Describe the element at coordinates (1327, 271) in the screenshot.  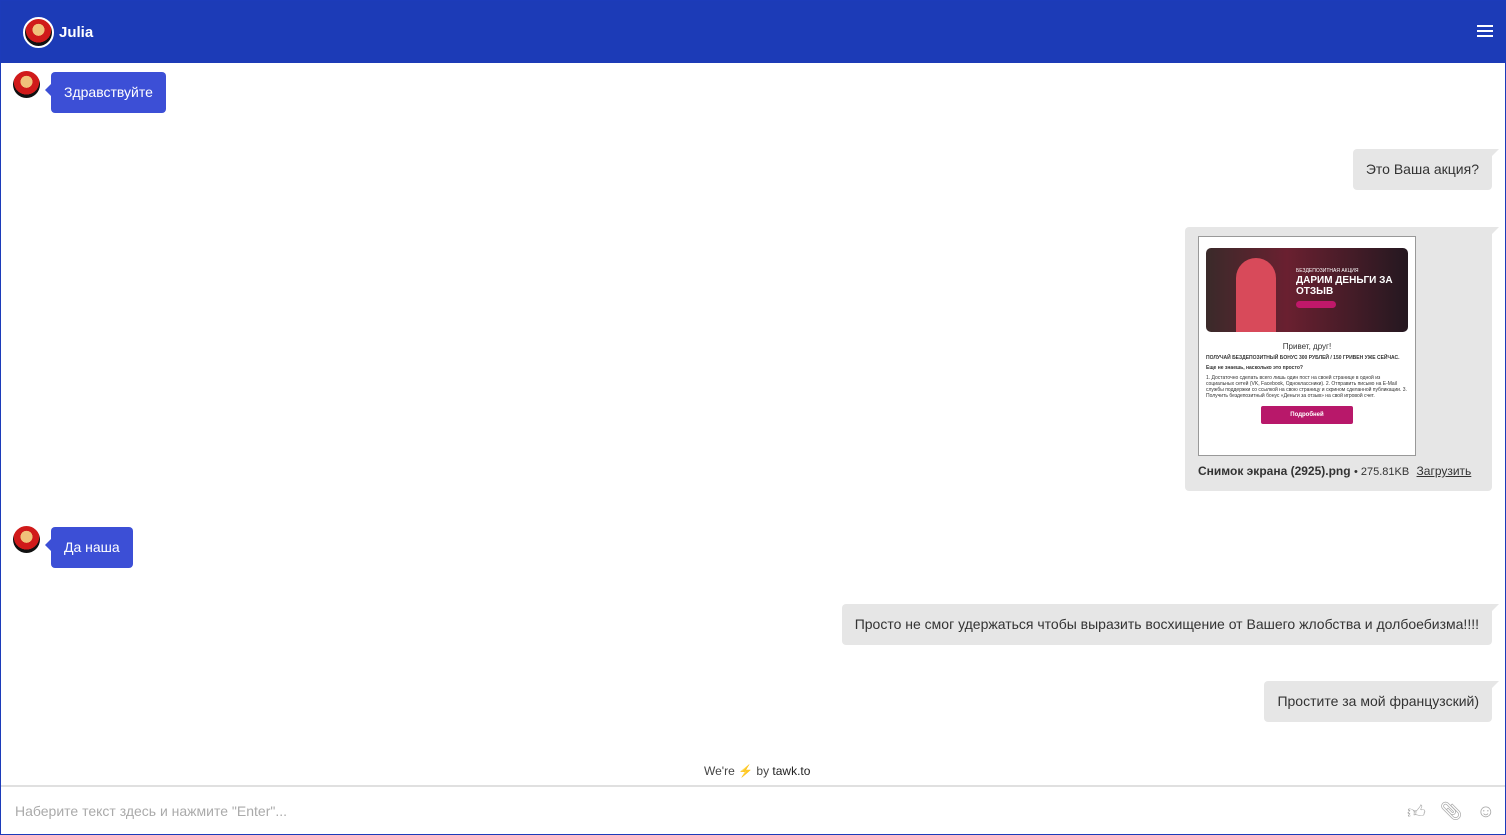
I see `banner-caption: БЕЗДЕПОЗИТНАЯ АКЦИЯ` at that location.